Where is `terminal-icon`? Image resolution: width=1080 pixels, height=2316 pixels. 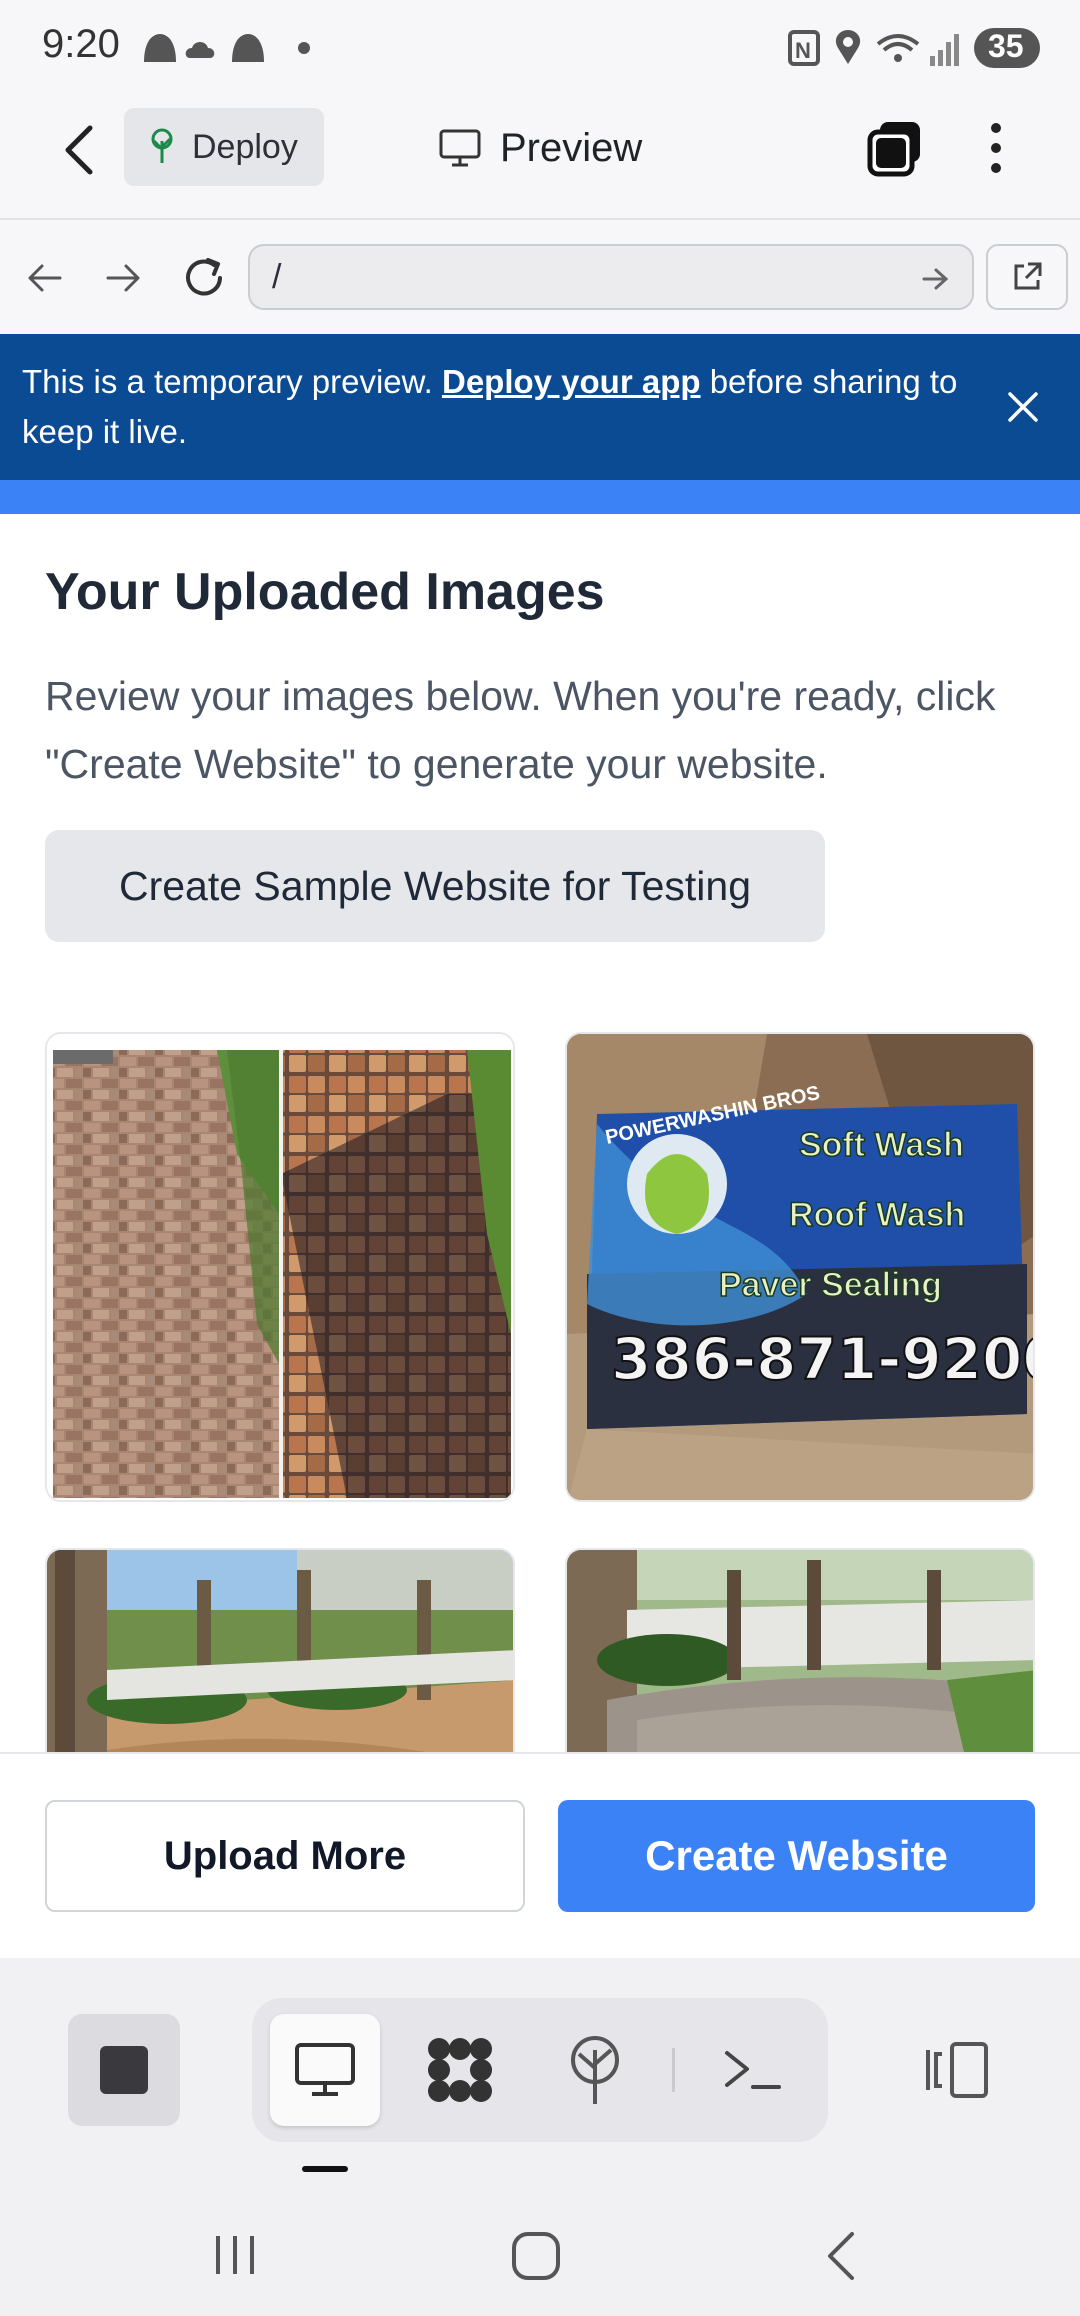 terminal-icon is located at coordinates (753, 2070).